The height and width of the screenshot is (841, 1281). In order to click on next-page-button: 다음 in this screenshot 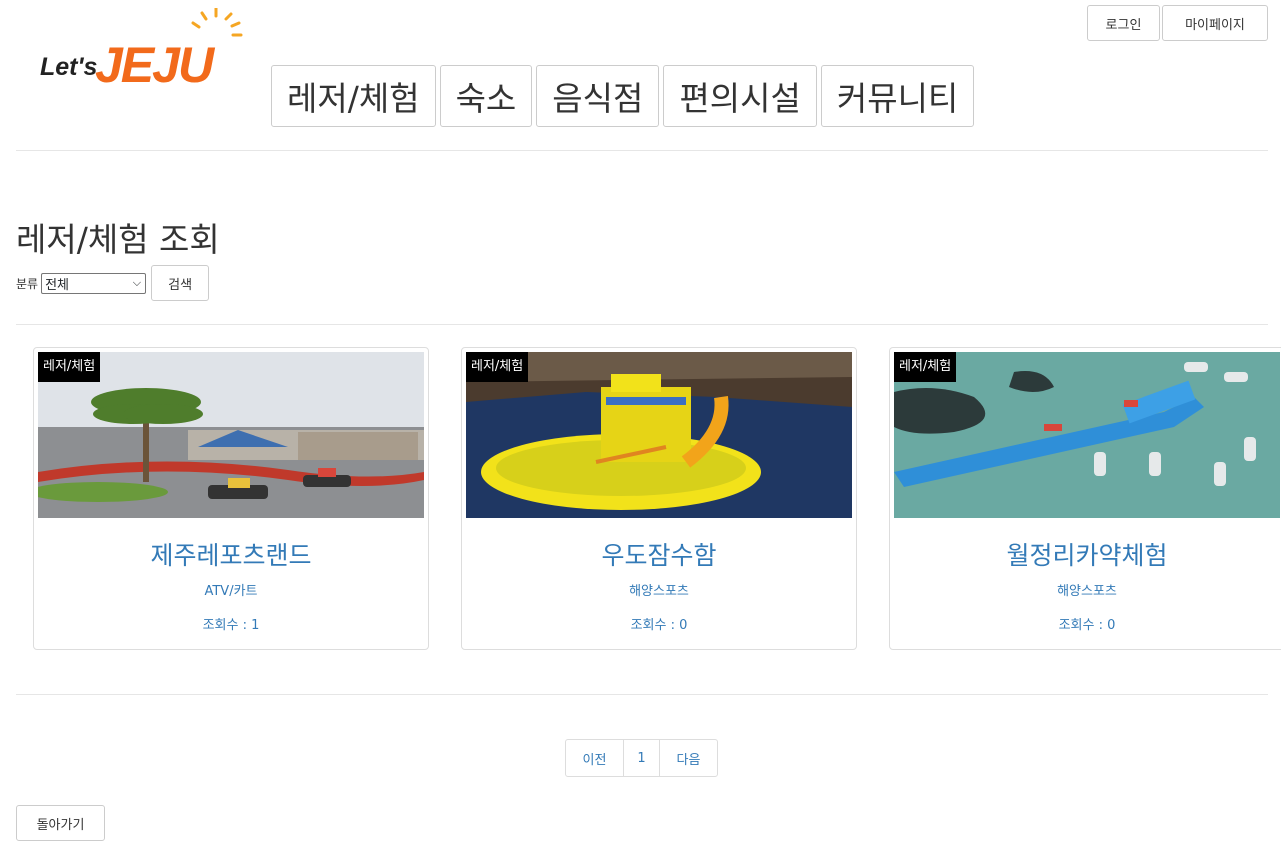, I will do `click(688, 758)`.